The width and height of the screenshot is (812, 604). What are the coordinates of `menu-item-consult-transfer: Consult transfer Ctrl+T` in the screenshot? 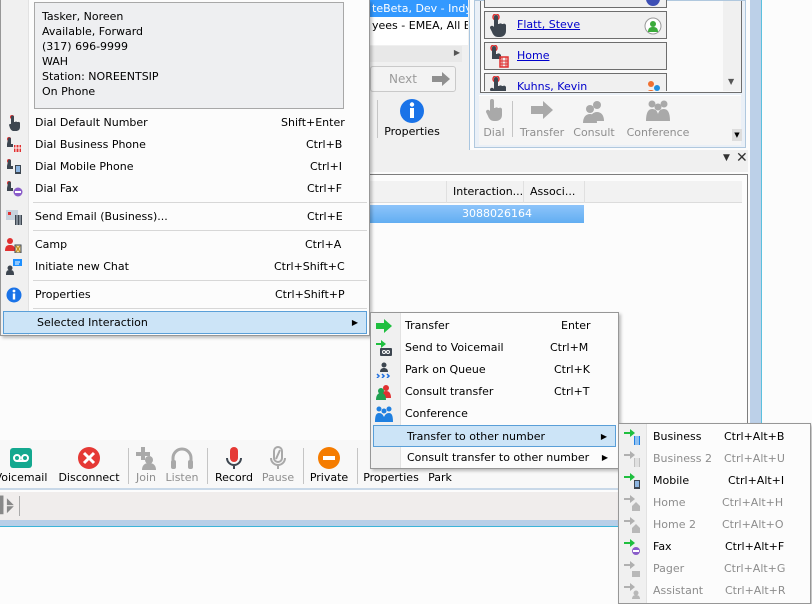 It's located at (494, 392).